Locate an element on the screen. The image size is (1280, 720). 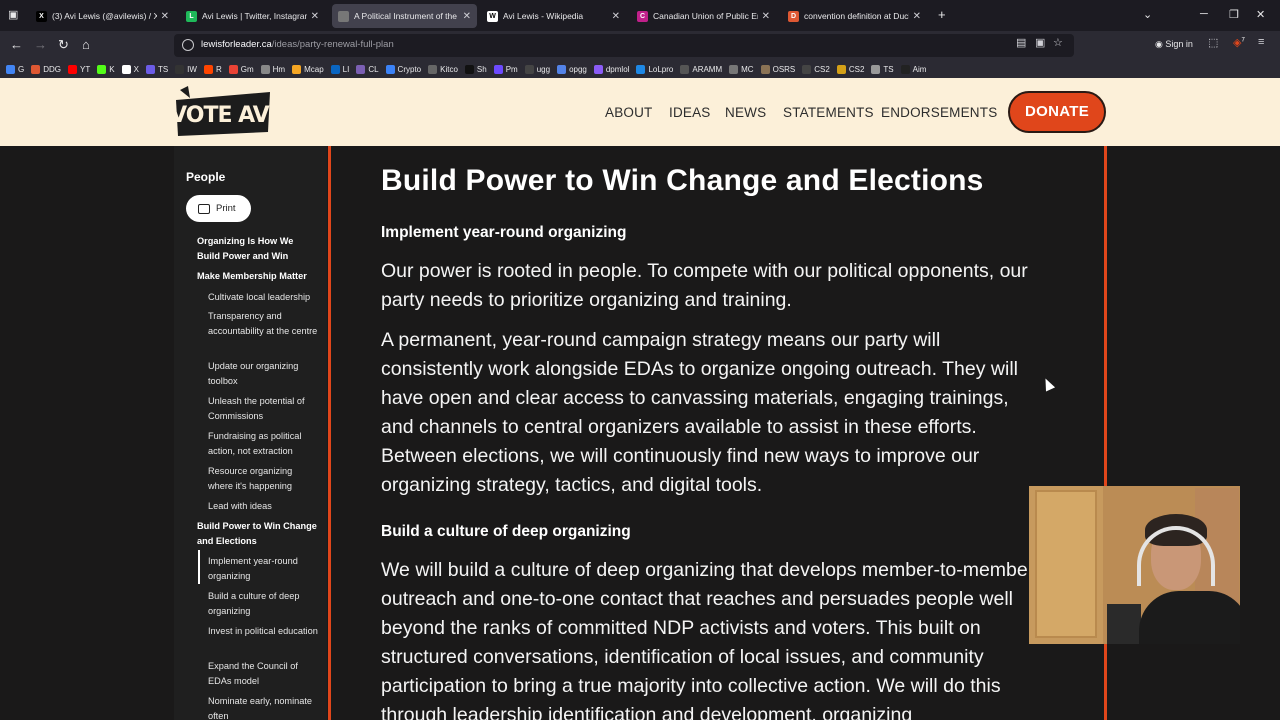
toc-subsection-link: Unleash the potential of Commissions is located at coordinates (263, 408).